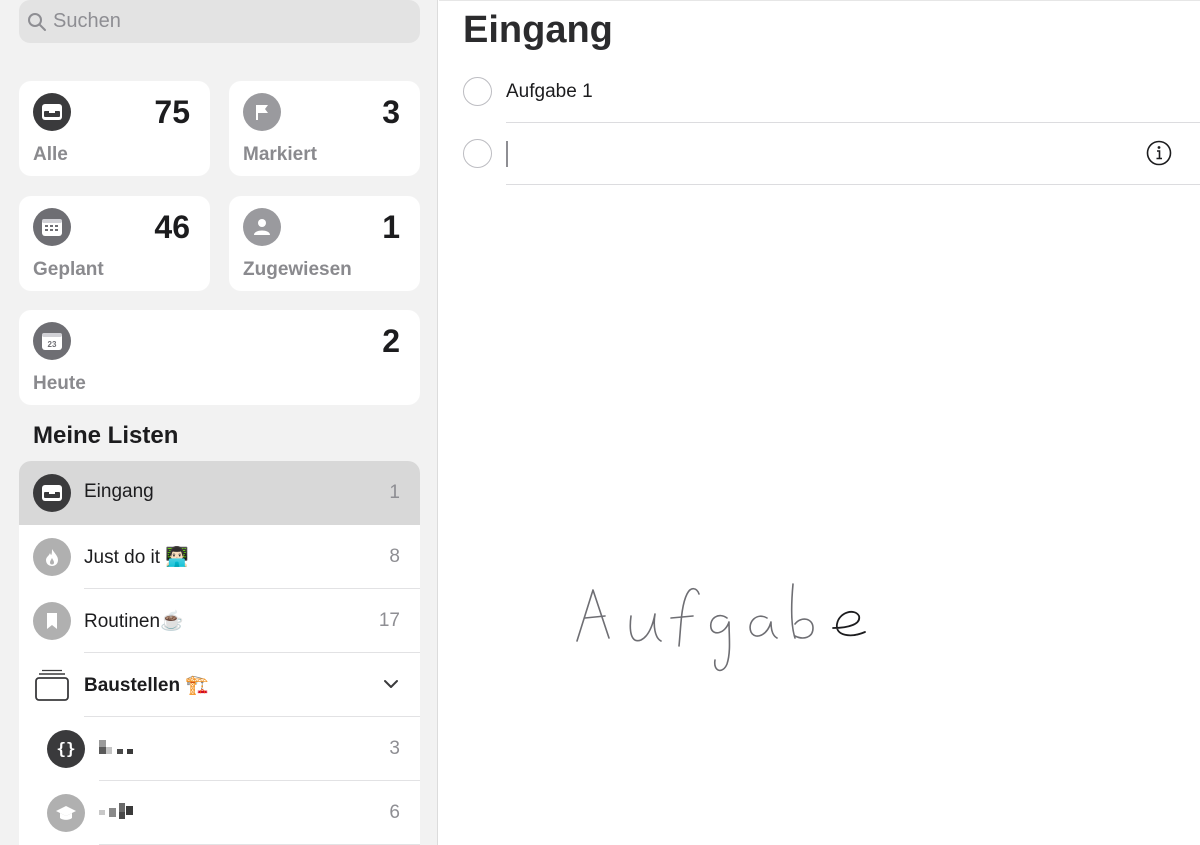 Image resolution: width=1200 pixels, height=845 pixels. Describe the element at coordinates (52, 227) in the screenshot. I see `calendar-icon` at that location.